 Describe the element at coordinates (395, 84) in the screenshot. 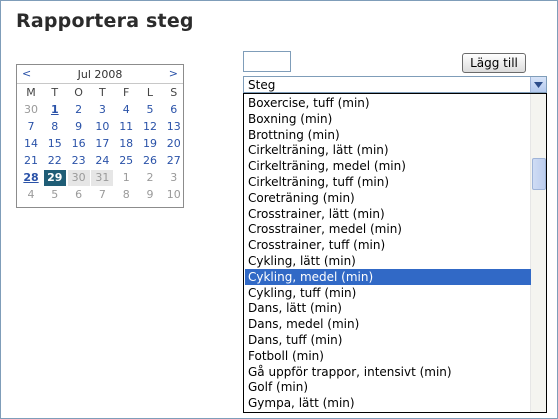

I see `activity-select: Steg` at that location.